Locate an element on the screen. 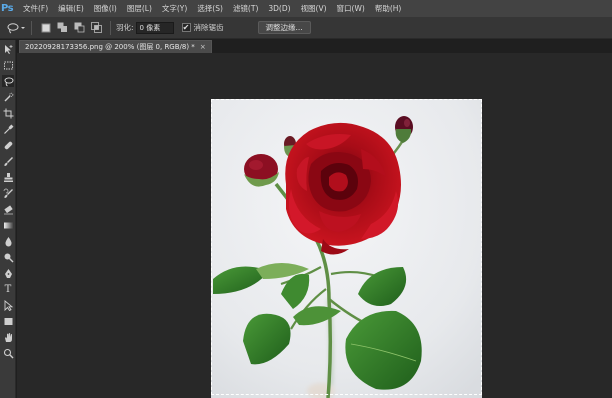  feather-group: 羽化: 0 像素 is located at coordinates (145, 28).